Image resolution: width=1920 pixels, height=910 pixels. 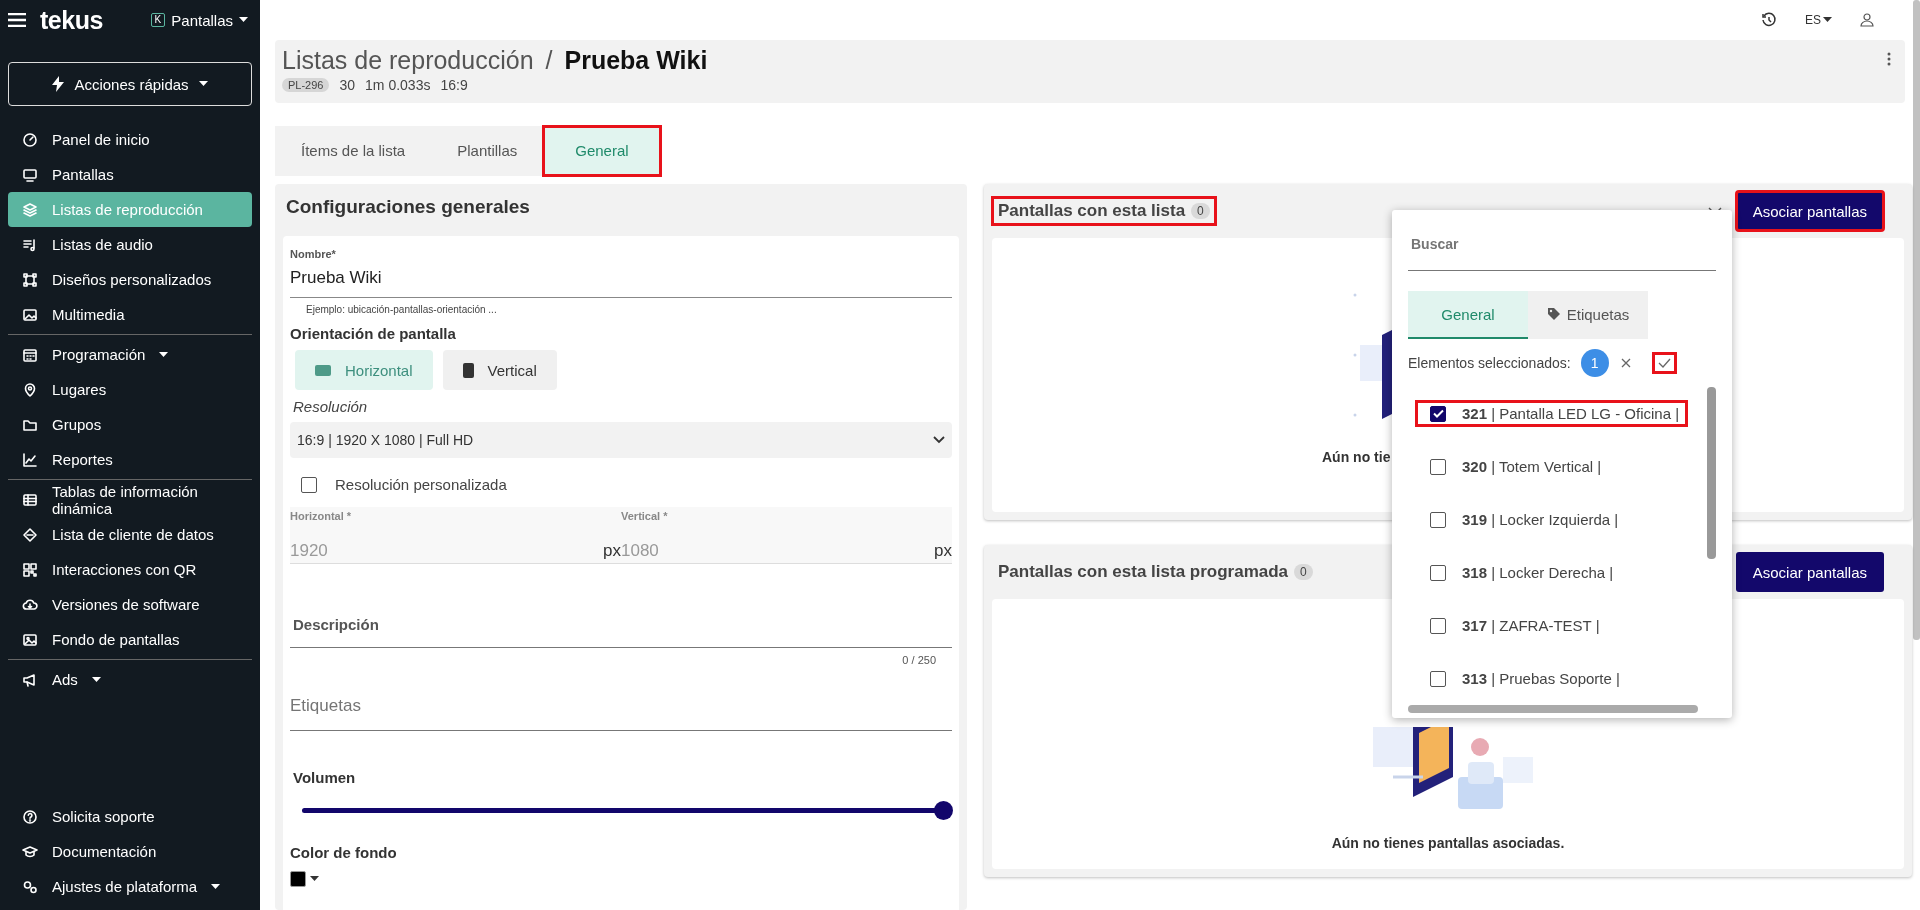 What do you see at coordinates (321, 516) in the screenshot?
I see `field-label: Horizontal *` at bounding box center [321, 516].